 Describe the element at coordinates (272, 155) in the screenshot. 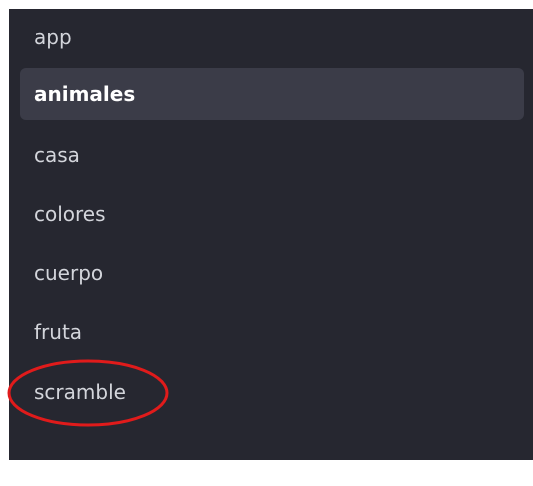

I see `sidebar-item-casa: casa` at that location.